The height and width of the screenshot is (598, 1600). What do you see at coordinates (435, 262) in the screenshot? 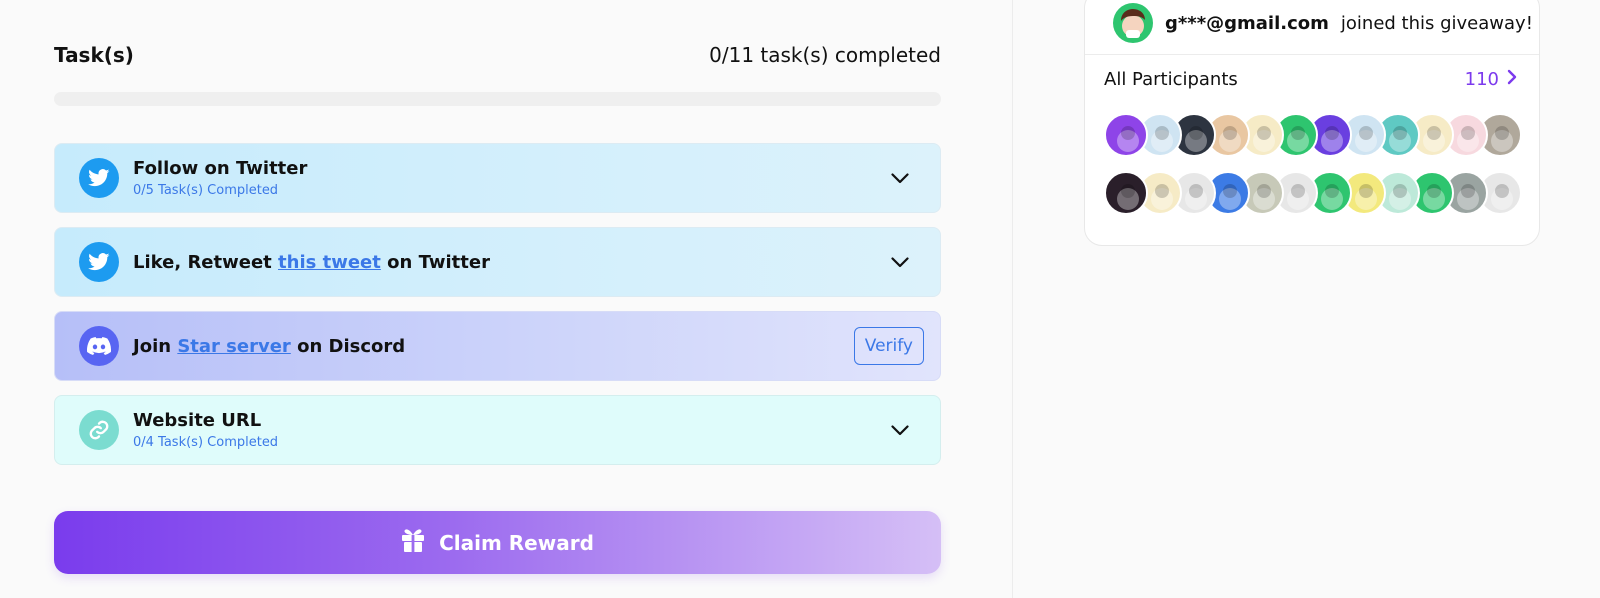
I see `task-title-suffix: on Twitter` at bounding box center [435, 262].